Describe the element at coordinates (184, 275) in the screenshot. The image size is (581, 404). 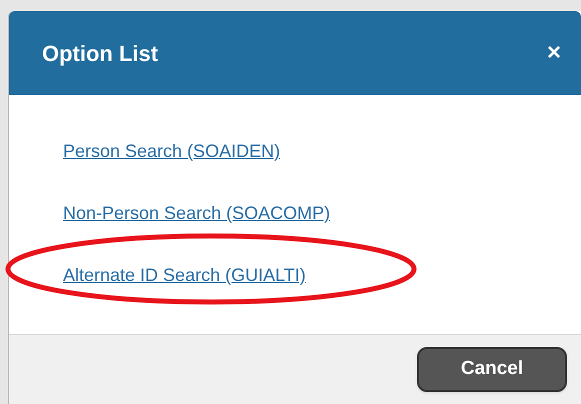
I see `option-link: Alternate ID Search (GUIALTI)` at that location.